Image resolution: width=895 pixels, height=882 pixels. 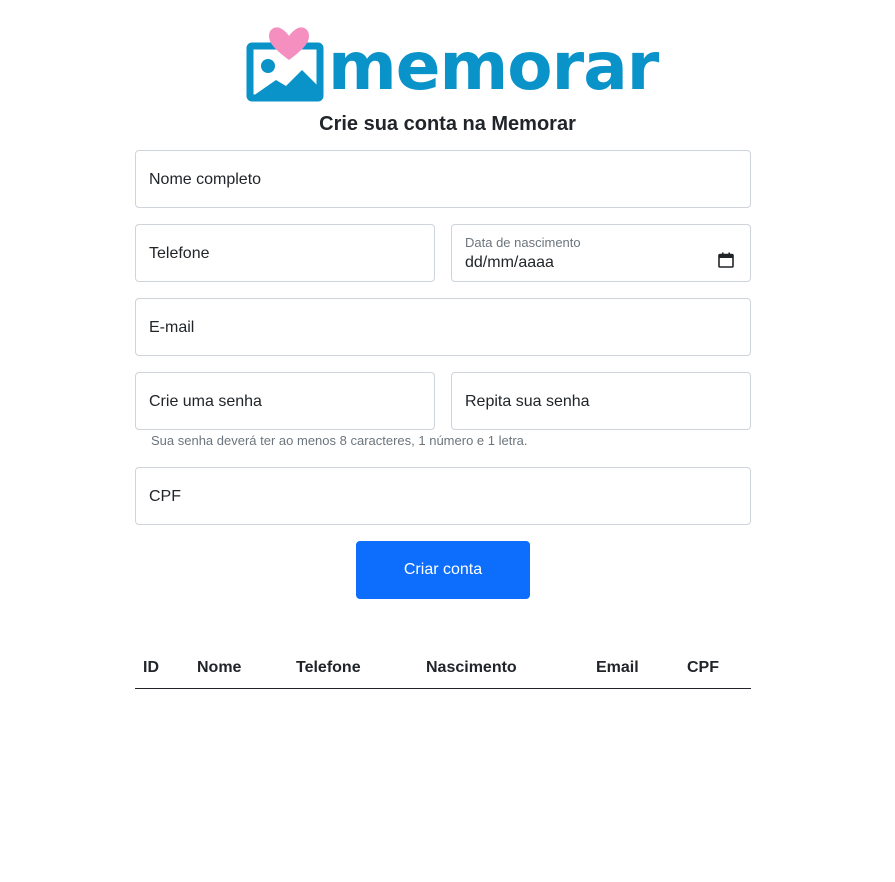 What do you see at coordinates (509, 262) in the screenshot?
I see `birth-date-value: dd/mm/aaaa` at bounding box center [509, 262].